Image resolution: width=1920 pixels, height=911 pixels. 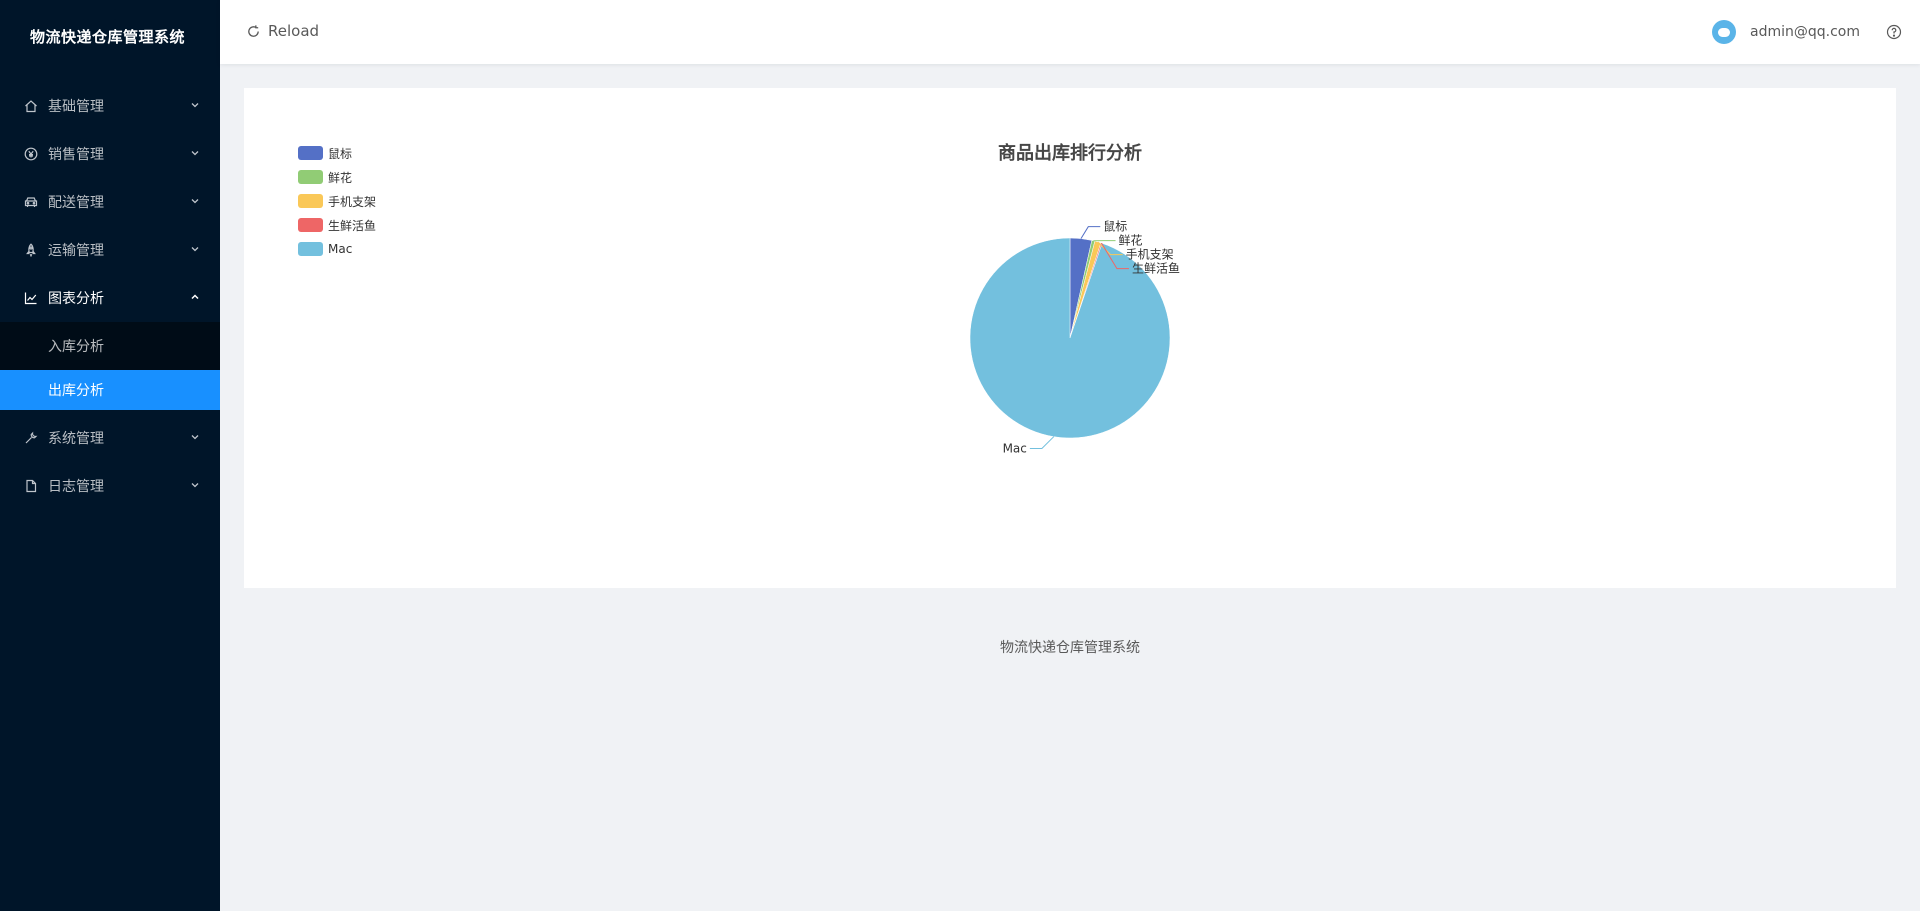 I want to click on user-menu: admin@qq.com, so click(x=1786, y=32).